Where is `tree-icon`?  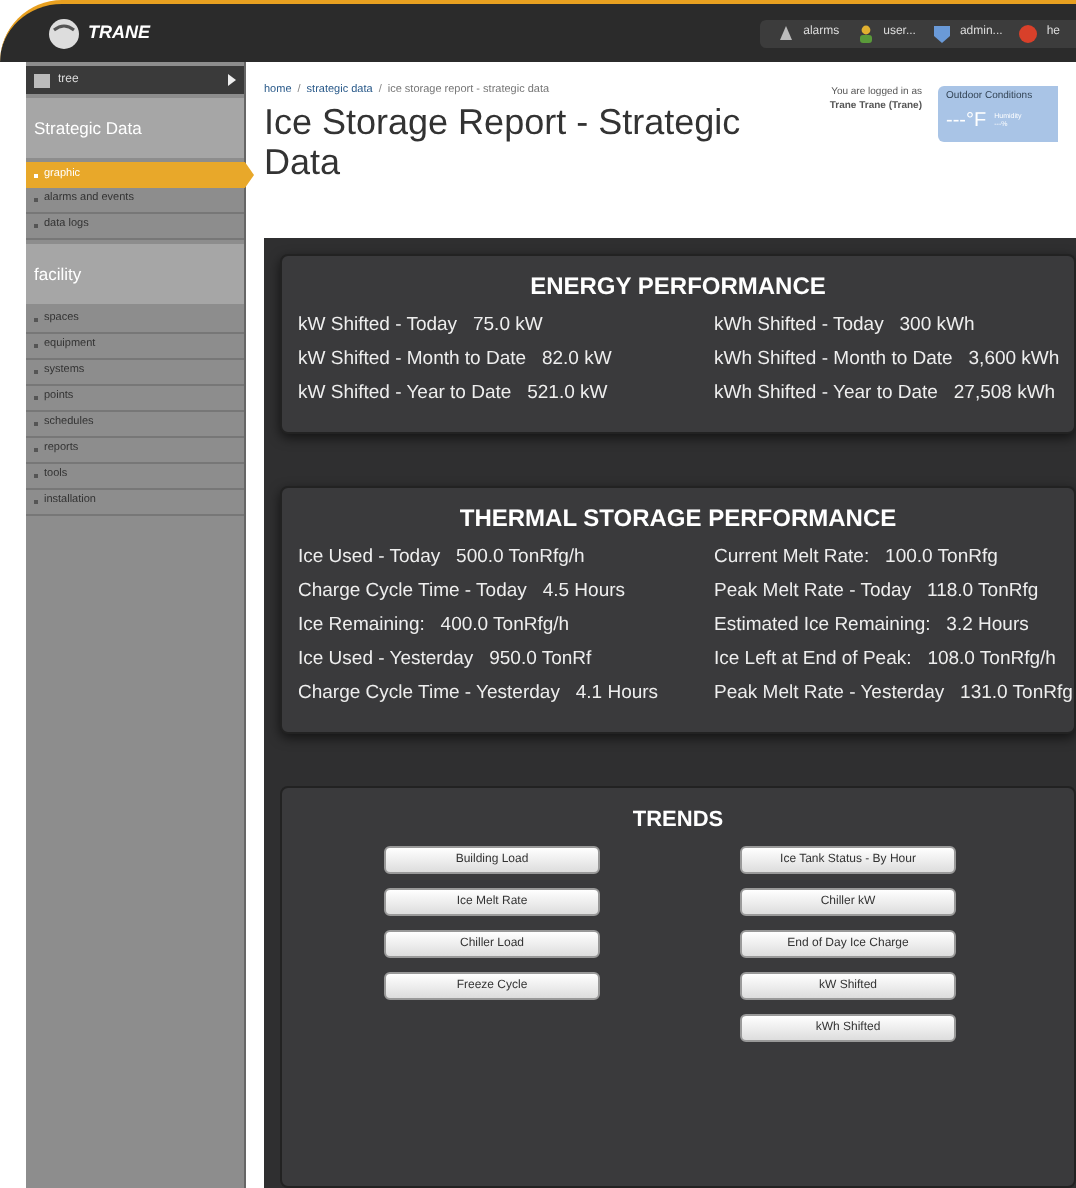 tree-icon is located at coordinates (42, 80).